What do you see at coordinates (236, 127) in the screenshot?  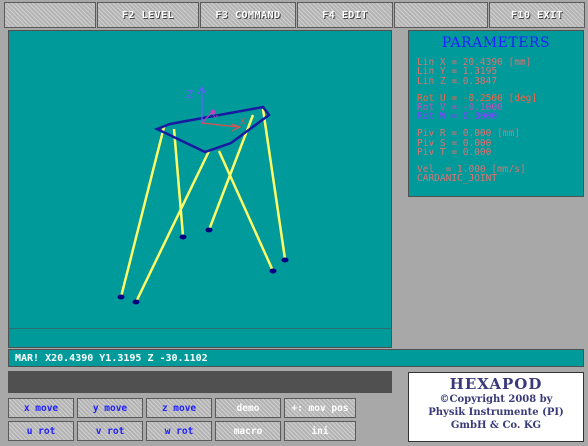 I see `axis-x-arrow` at bounding box center [236, 127].